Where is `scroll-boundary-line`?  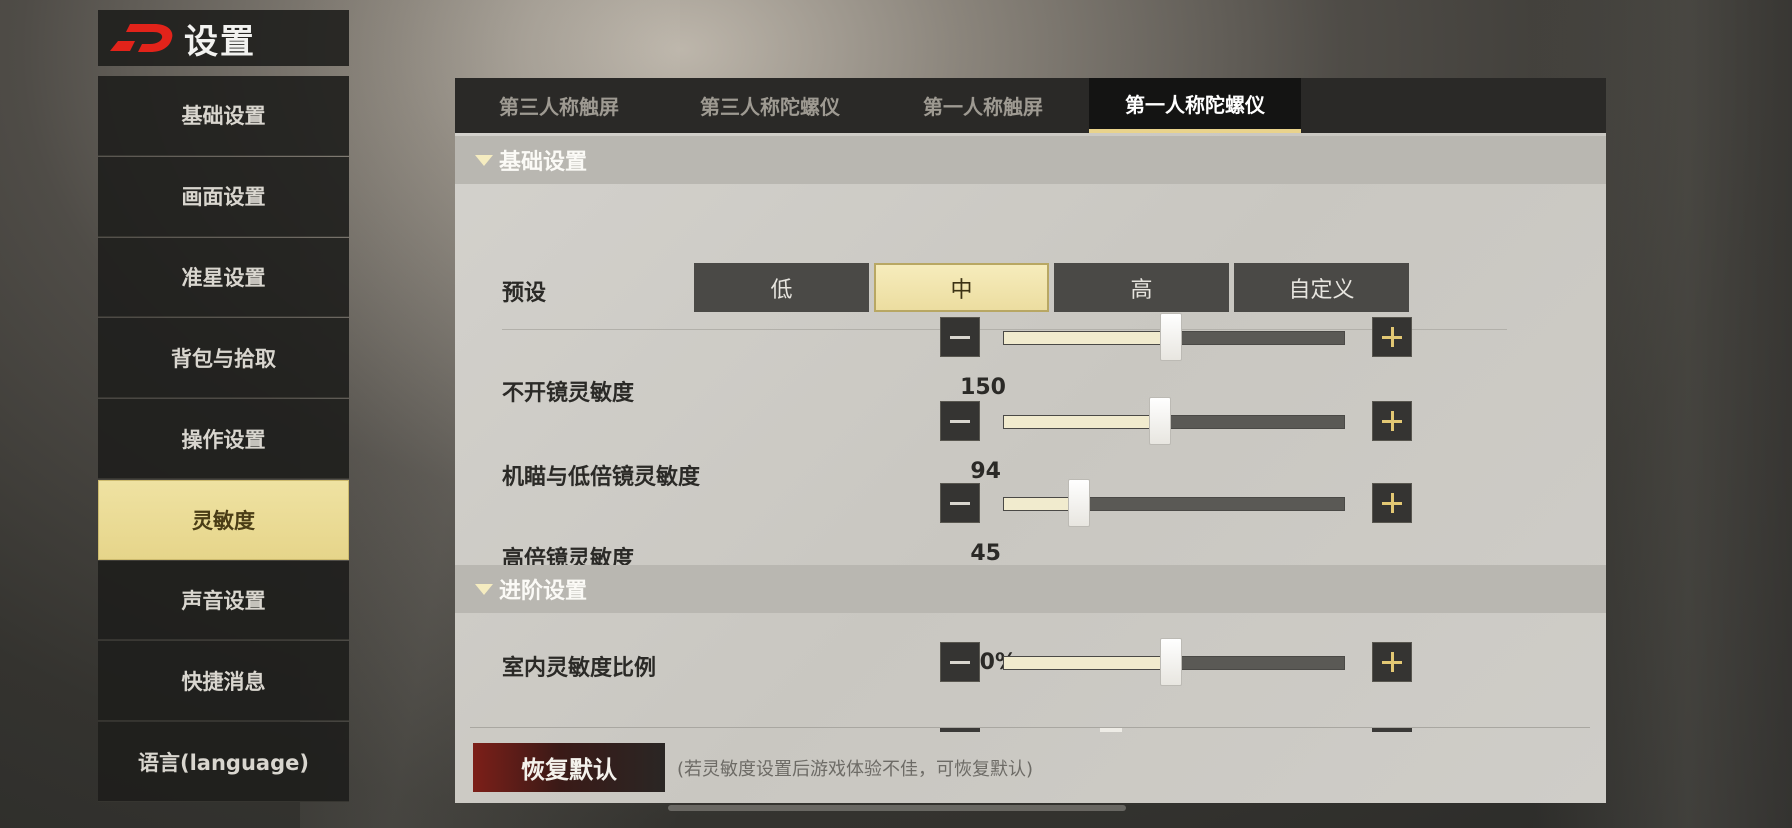 scroll-boundary-line is located at coordinates (1030, 727).